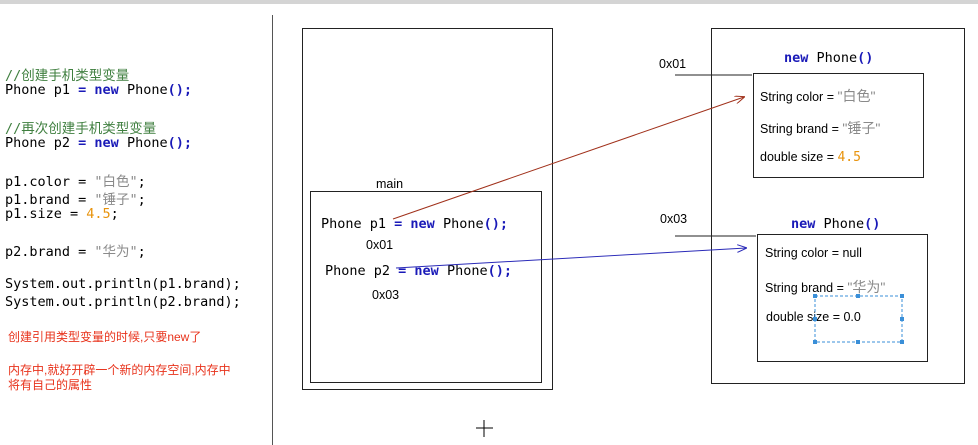 The image size is (978, 445). I want to click on reference-arrow-p1, so click(568, 158).